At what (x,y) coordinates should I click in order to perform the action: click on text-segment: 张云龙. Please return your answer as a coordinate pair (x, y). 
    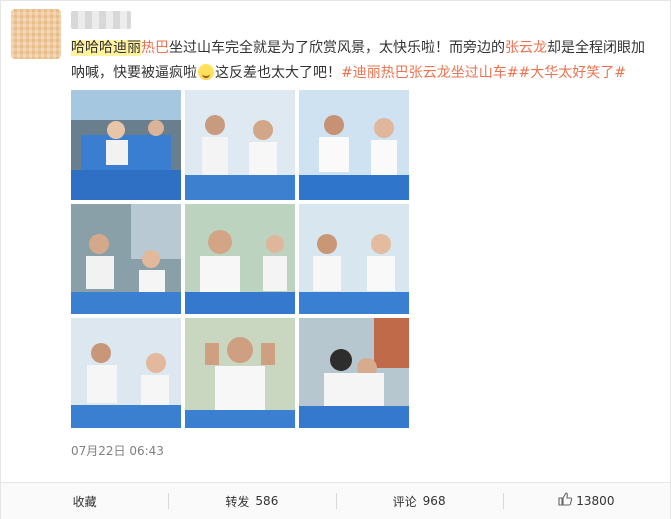
    Looking at the image, I should click on (526, 48).